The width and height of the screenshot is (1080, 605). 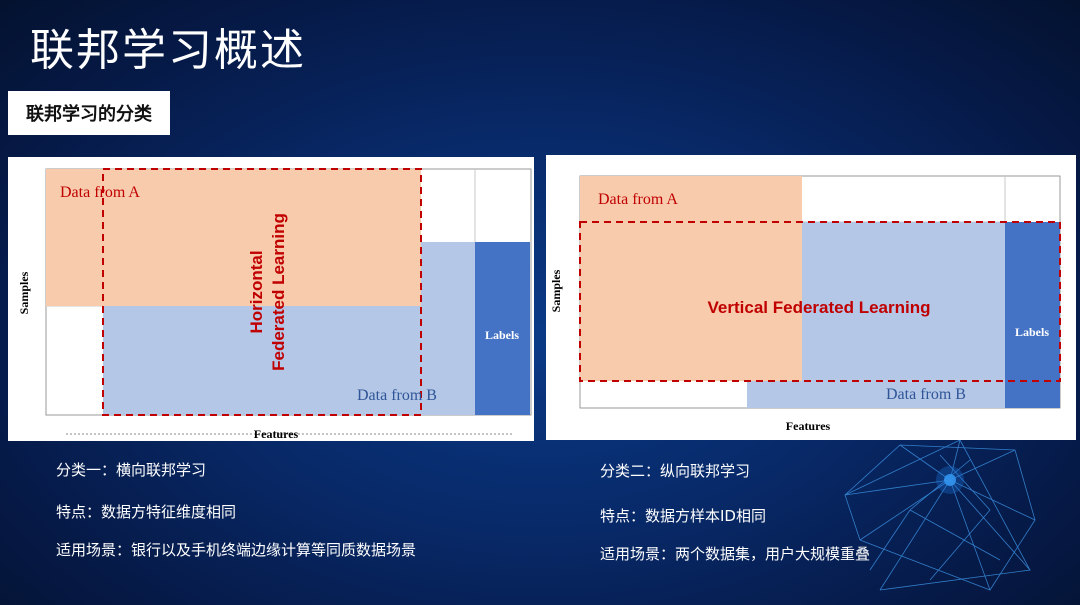 What do you see at coordinates (683, 516) in the screenshot?
I see `right-feature-caption: 特点：数据方样本ID相同` at bounding box center [683, 516].